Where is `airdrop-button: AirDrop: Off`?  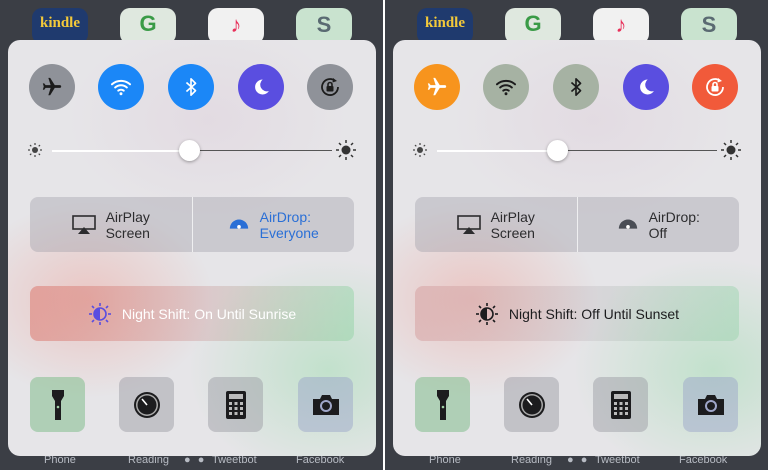 airdrop-button: AirDrop: Off is located at coordinates (658, 224).